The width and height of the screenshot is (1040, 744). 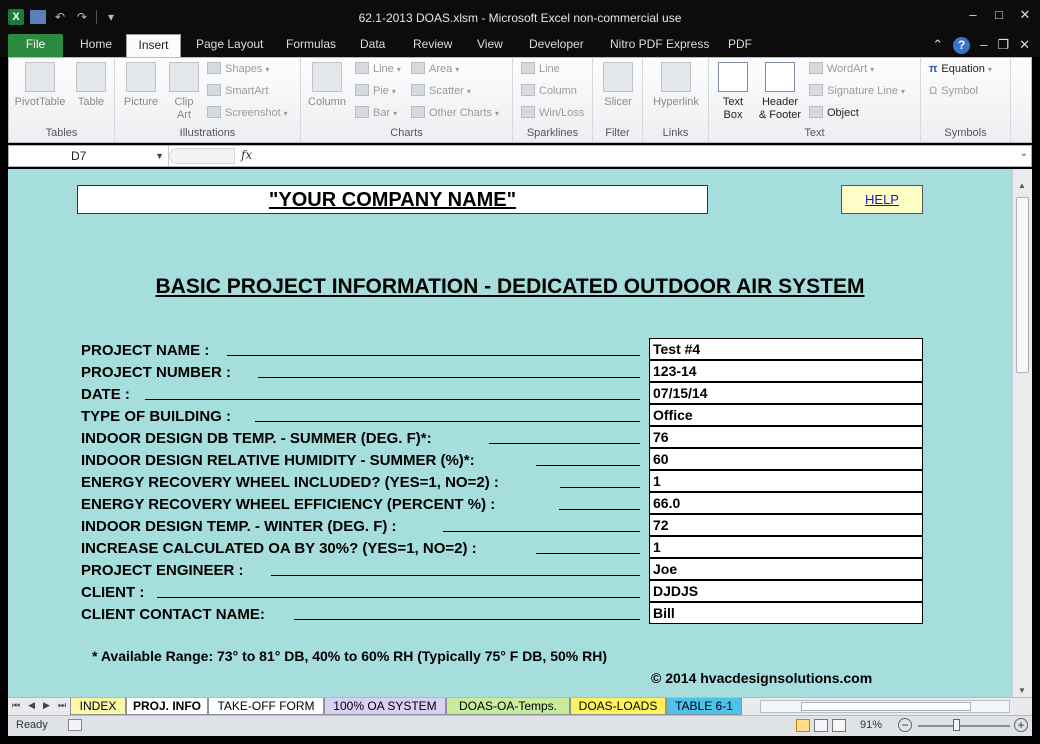 What do you see at coordinates (266, 706) in the screenshot?
I see `sheet-tab-take-off-form: TAKE-OFF FORM` at bounding box center [266, 706].